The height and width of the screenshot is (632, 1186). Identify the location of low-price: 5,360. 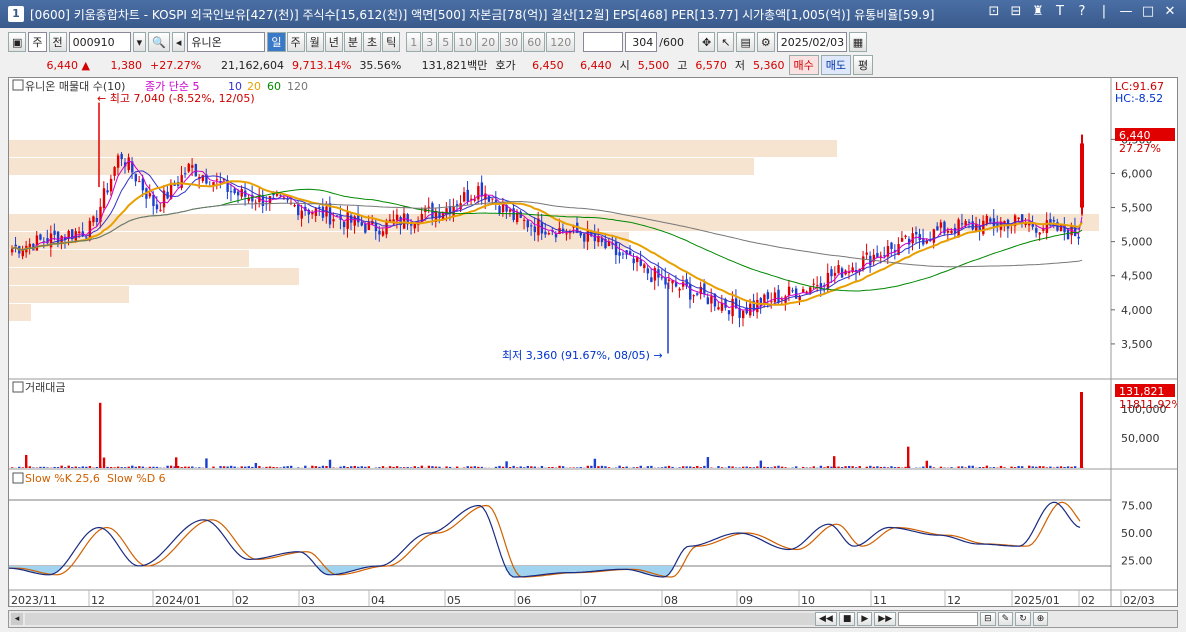
(769, 65).